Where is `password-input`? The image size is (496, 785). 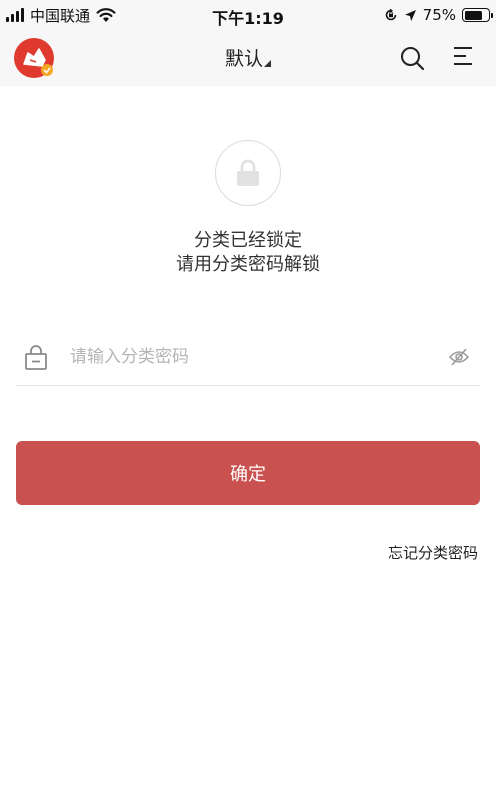
password-input is located at coordinates (250, 357).